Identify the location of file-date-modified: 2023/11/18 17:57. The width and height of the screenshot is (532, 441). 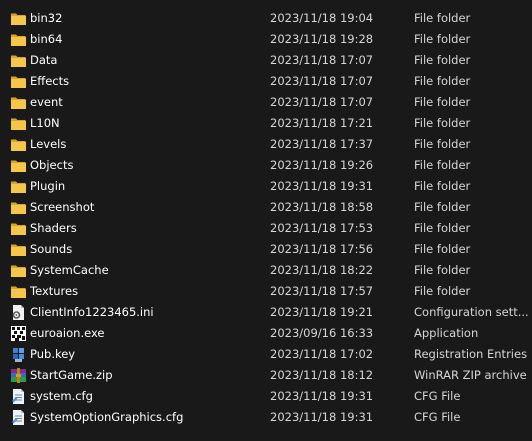
(322, 291).